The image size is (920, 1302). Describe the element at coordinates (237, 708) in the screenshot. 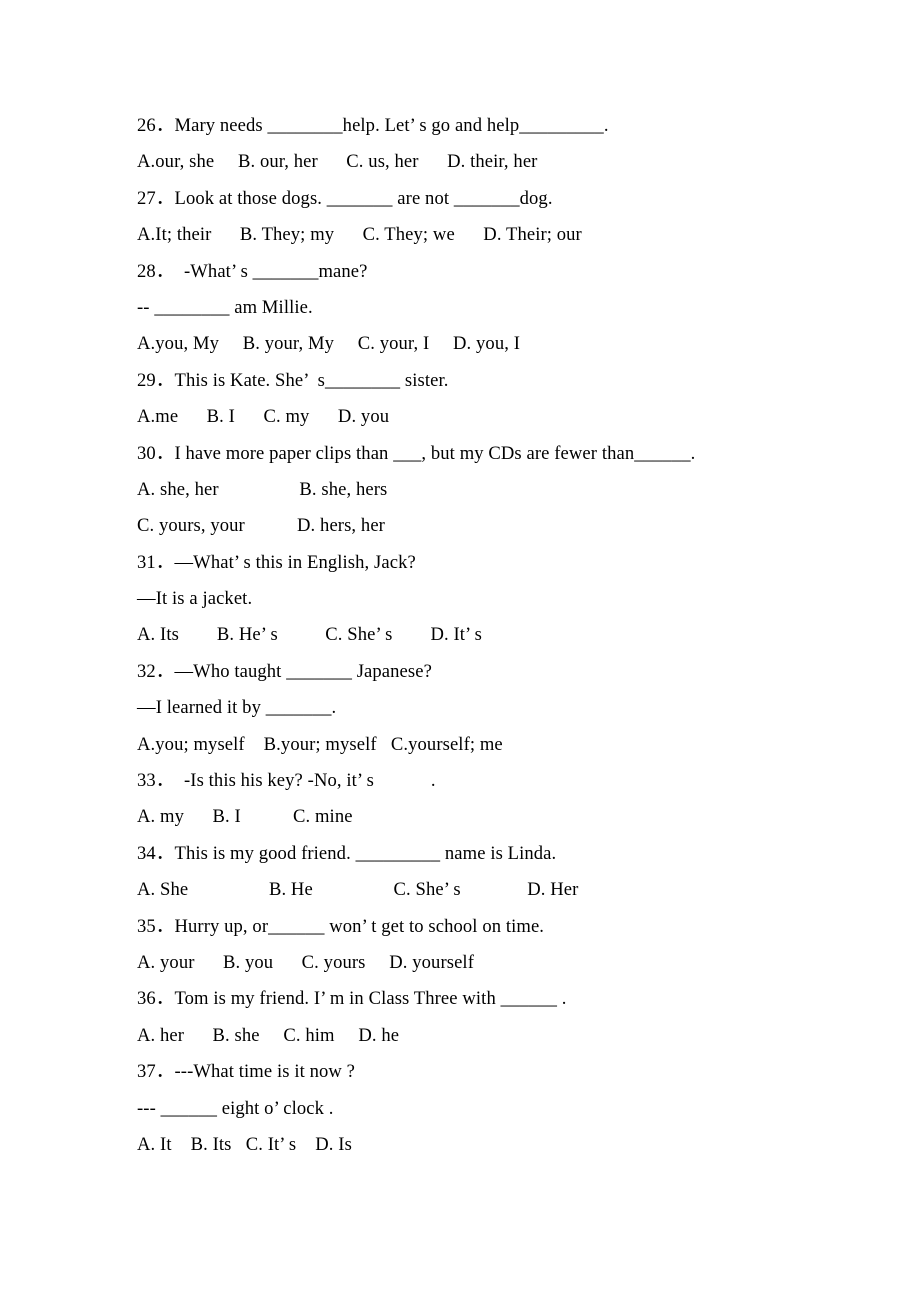

I see `question-stem-32b: —I learned it by _______.` at that location.